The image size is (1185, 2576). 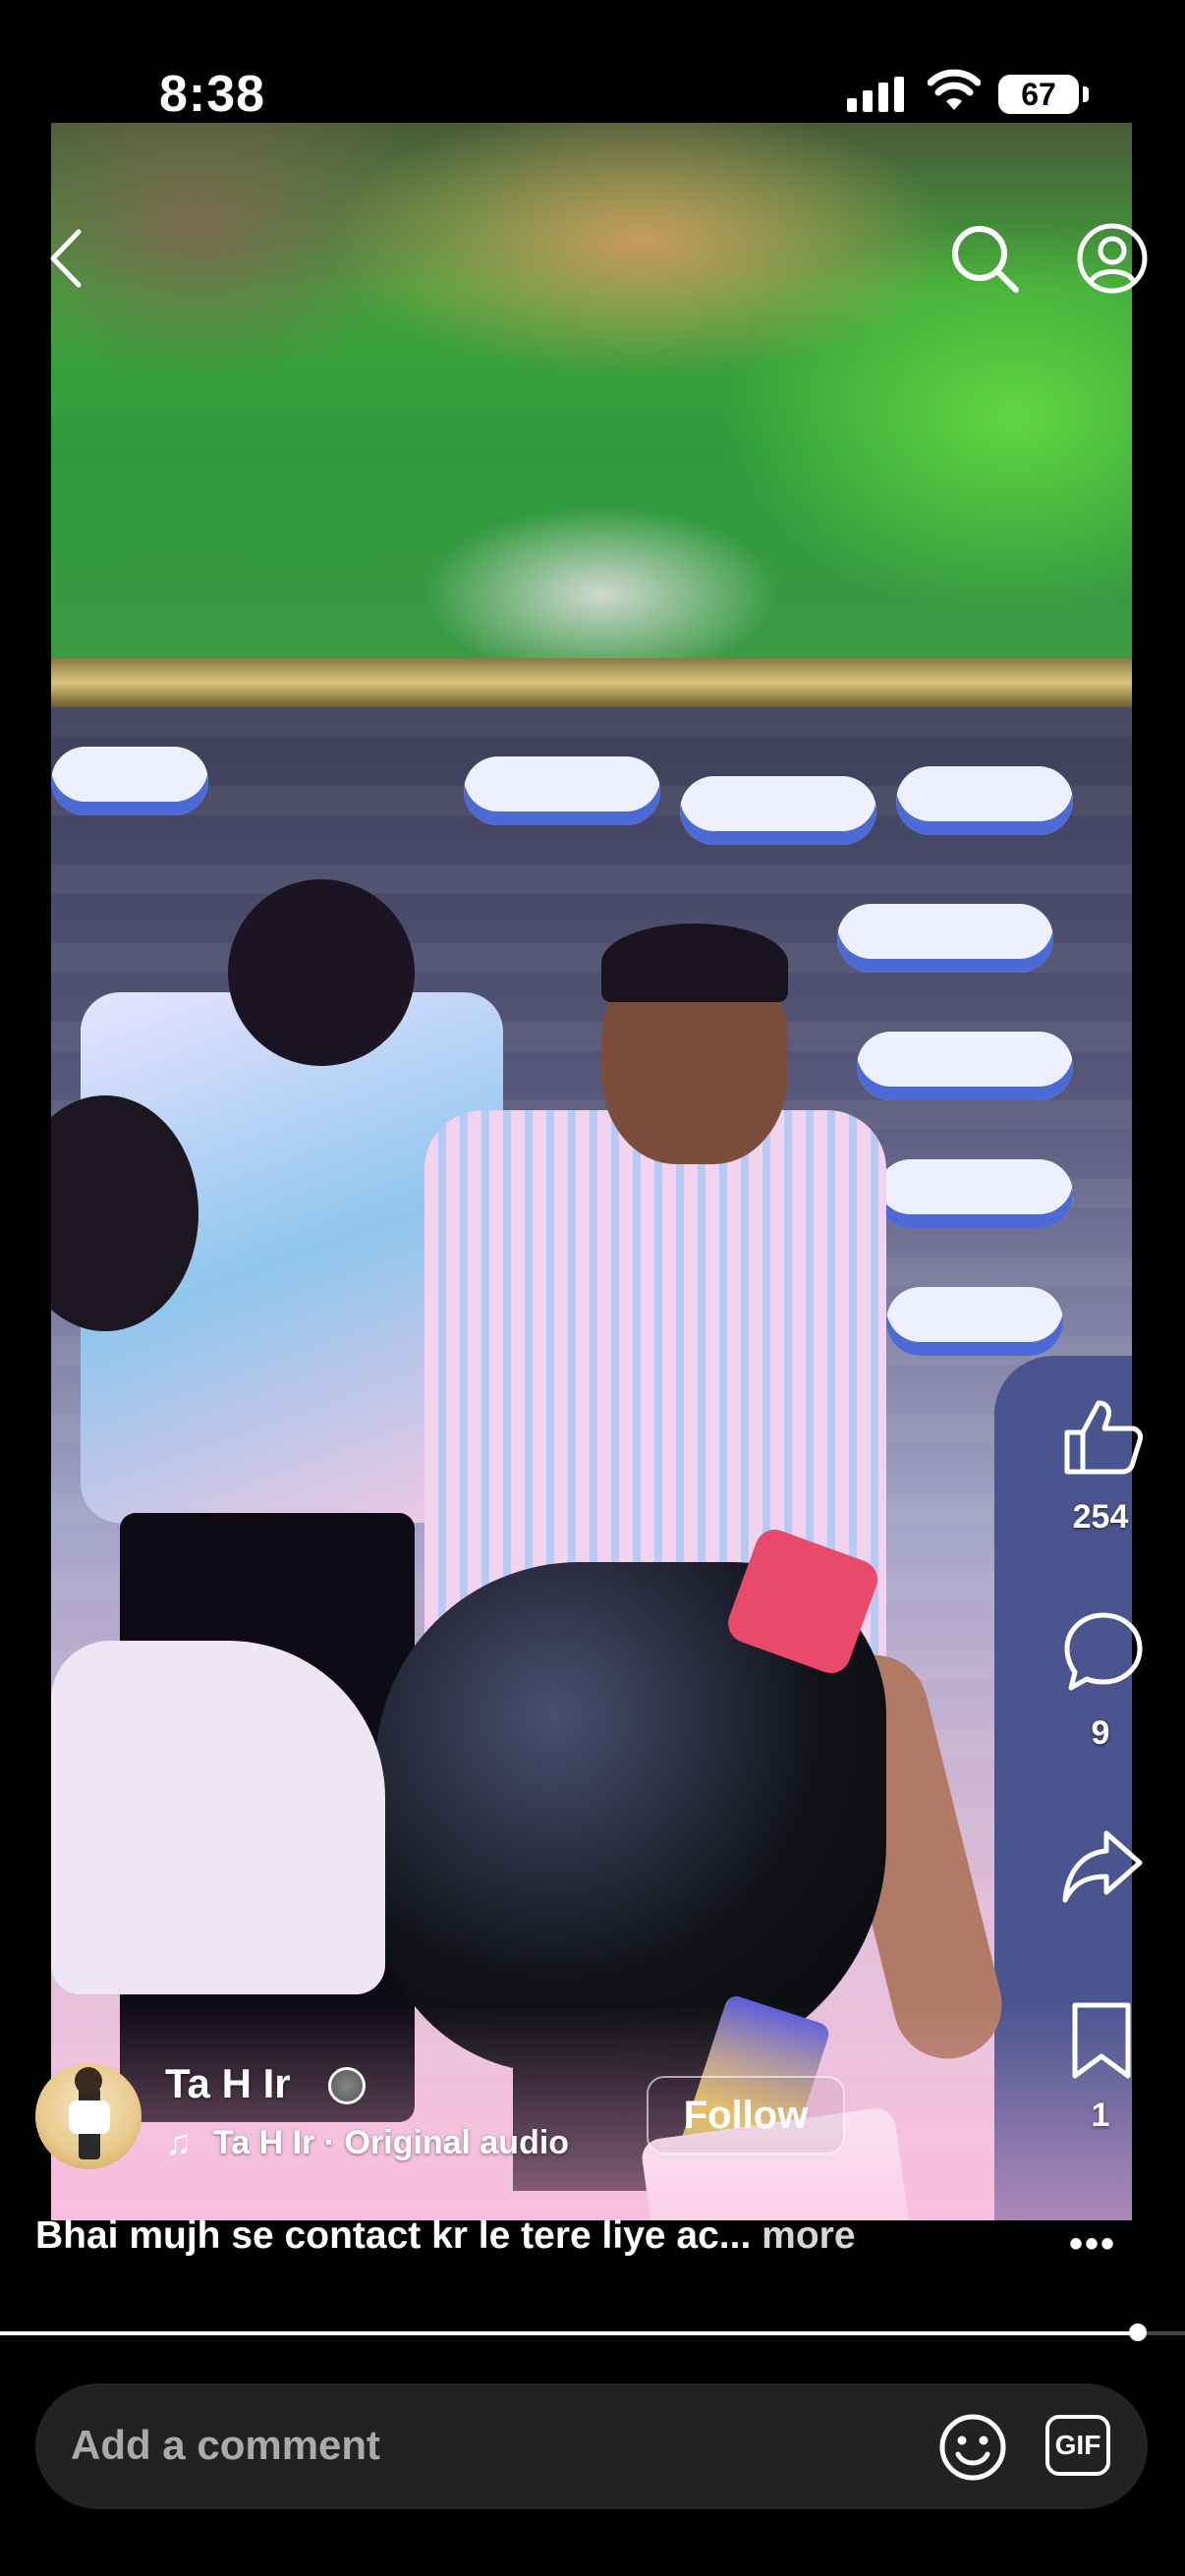 What do you see at coordinates (179, 2142) in the screenshot?
I see `music-note-icon: ♫` at bounding box center [179, 2142].